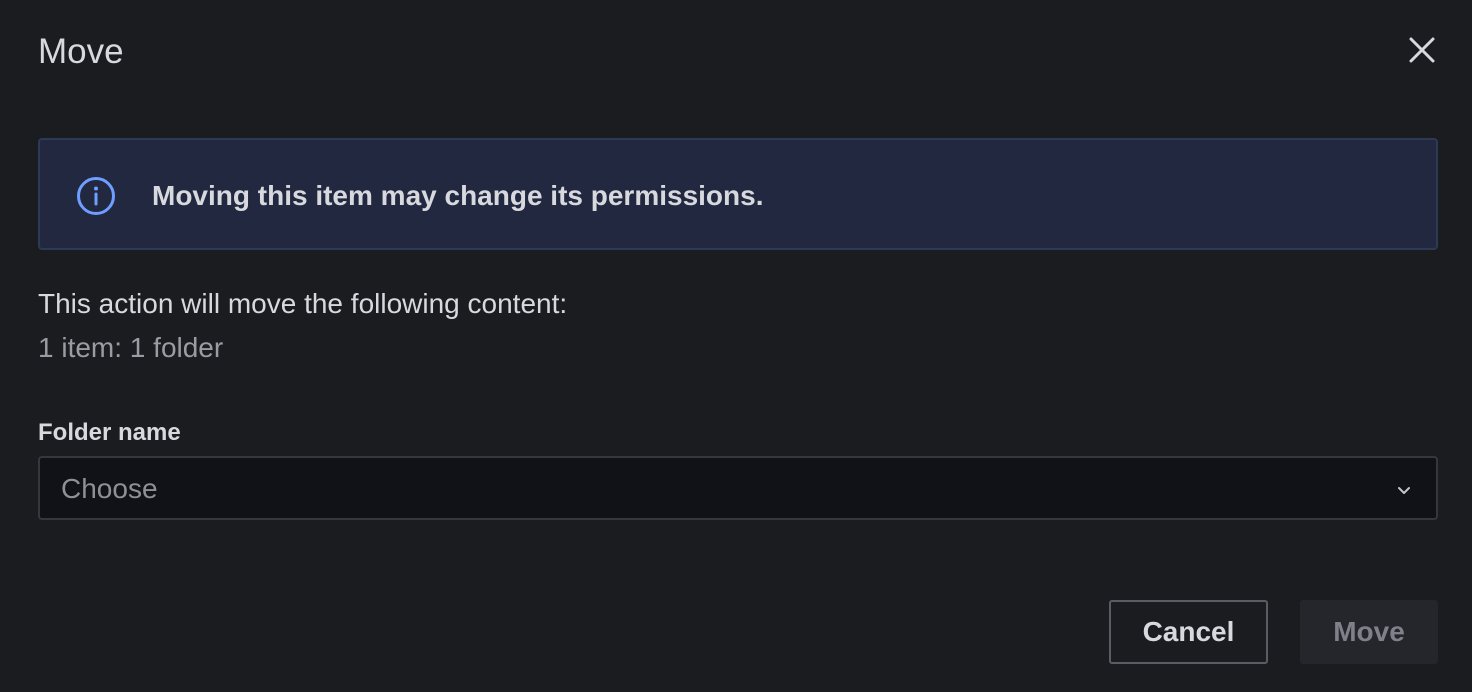  What do you see at coordinates (109, 488) in the screenshot?
I see `folder-select-placeholder: Choose` at bounding box center [109, 488].